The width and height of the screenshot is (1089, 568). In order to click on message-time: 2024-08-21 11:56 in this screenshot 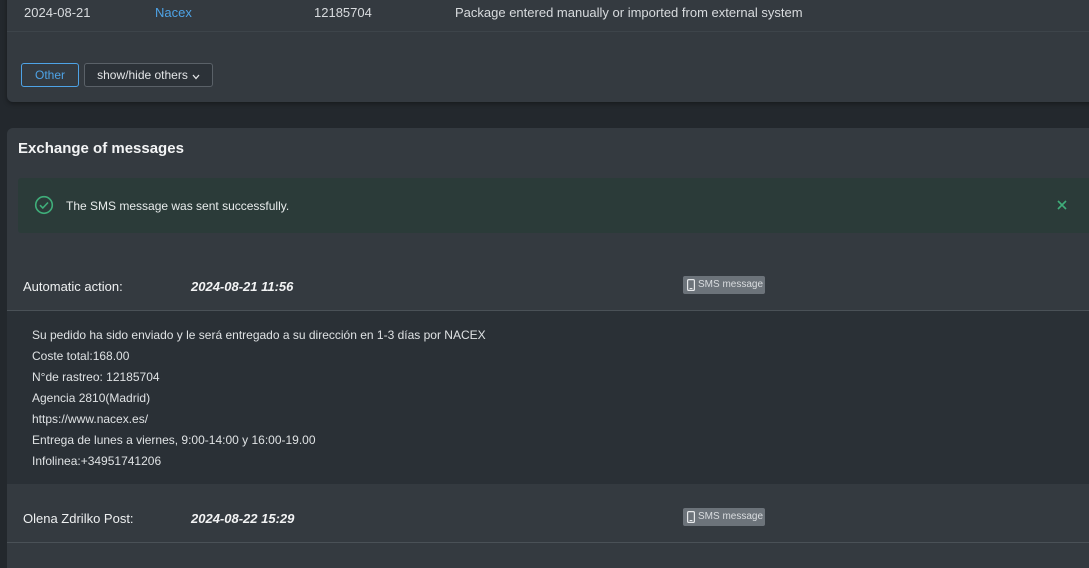, I will do `click(242, 286)`.